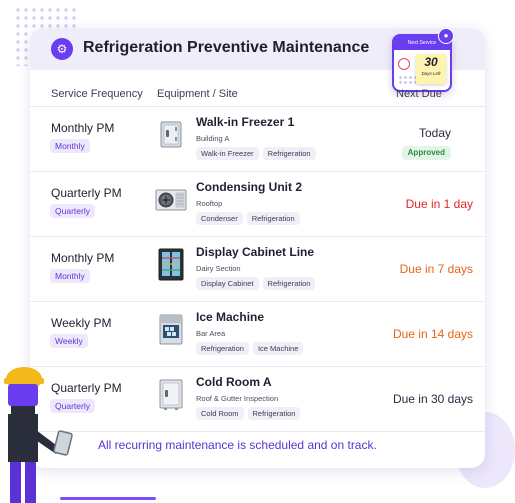 The width and height of the screenshot is (515, 503). What do you see at coordinates (439, 204) in the screenshot?
I see `next-due: Due in 1 day` at bounding box center [439, 204].